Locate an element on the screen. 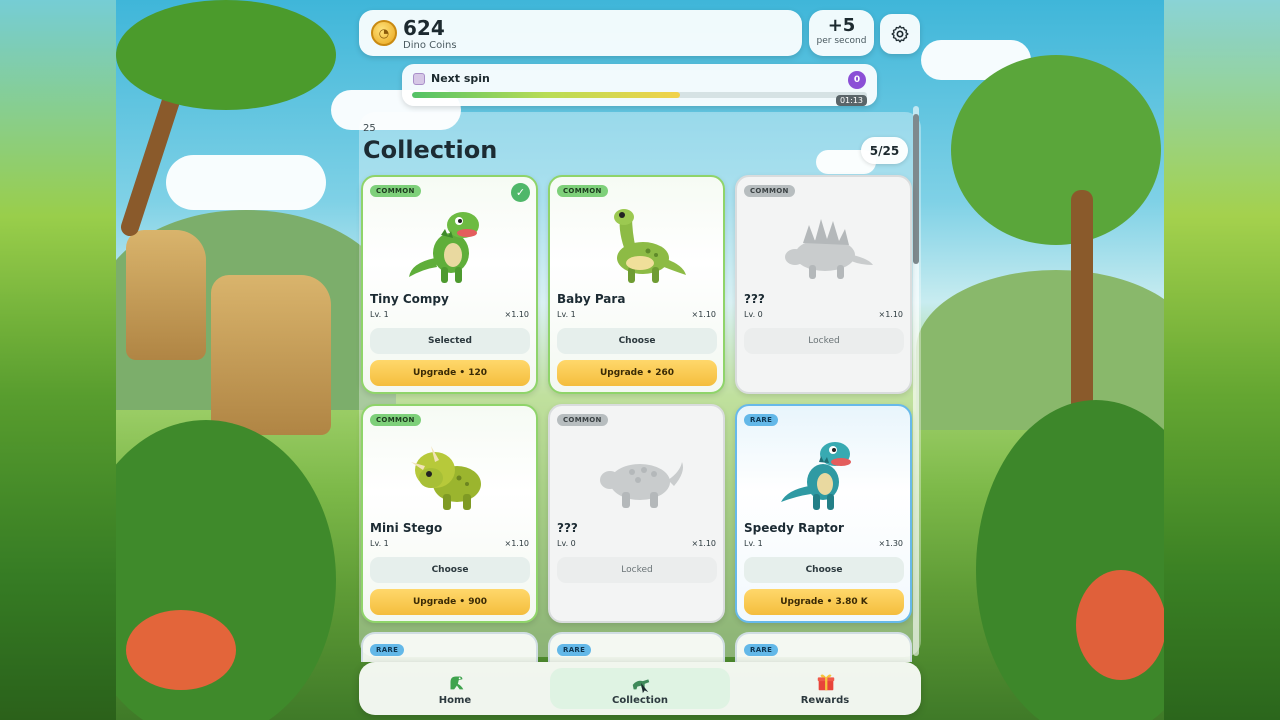 The image size is (1280, 720). settings-button is located at coordinates (900, 34).